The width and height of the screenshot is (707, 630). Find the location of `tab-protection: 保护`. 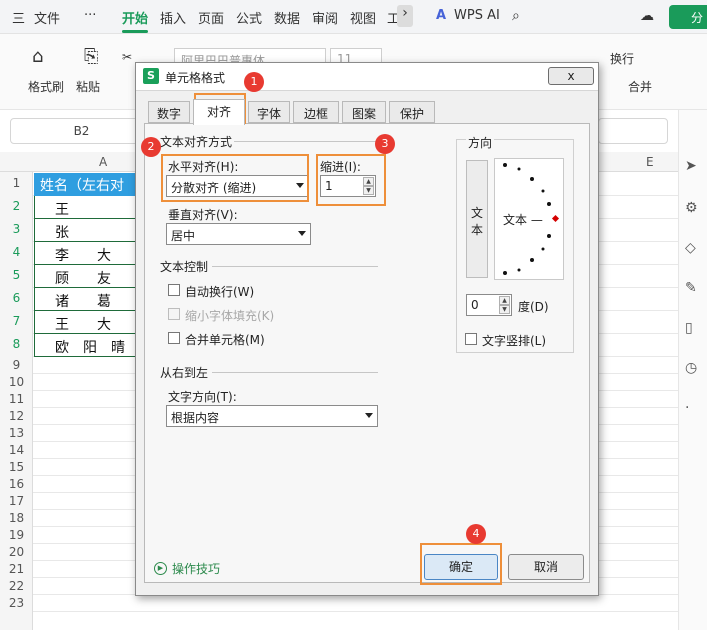

tab-protection: 保护 is located at coordinates (412, 112).